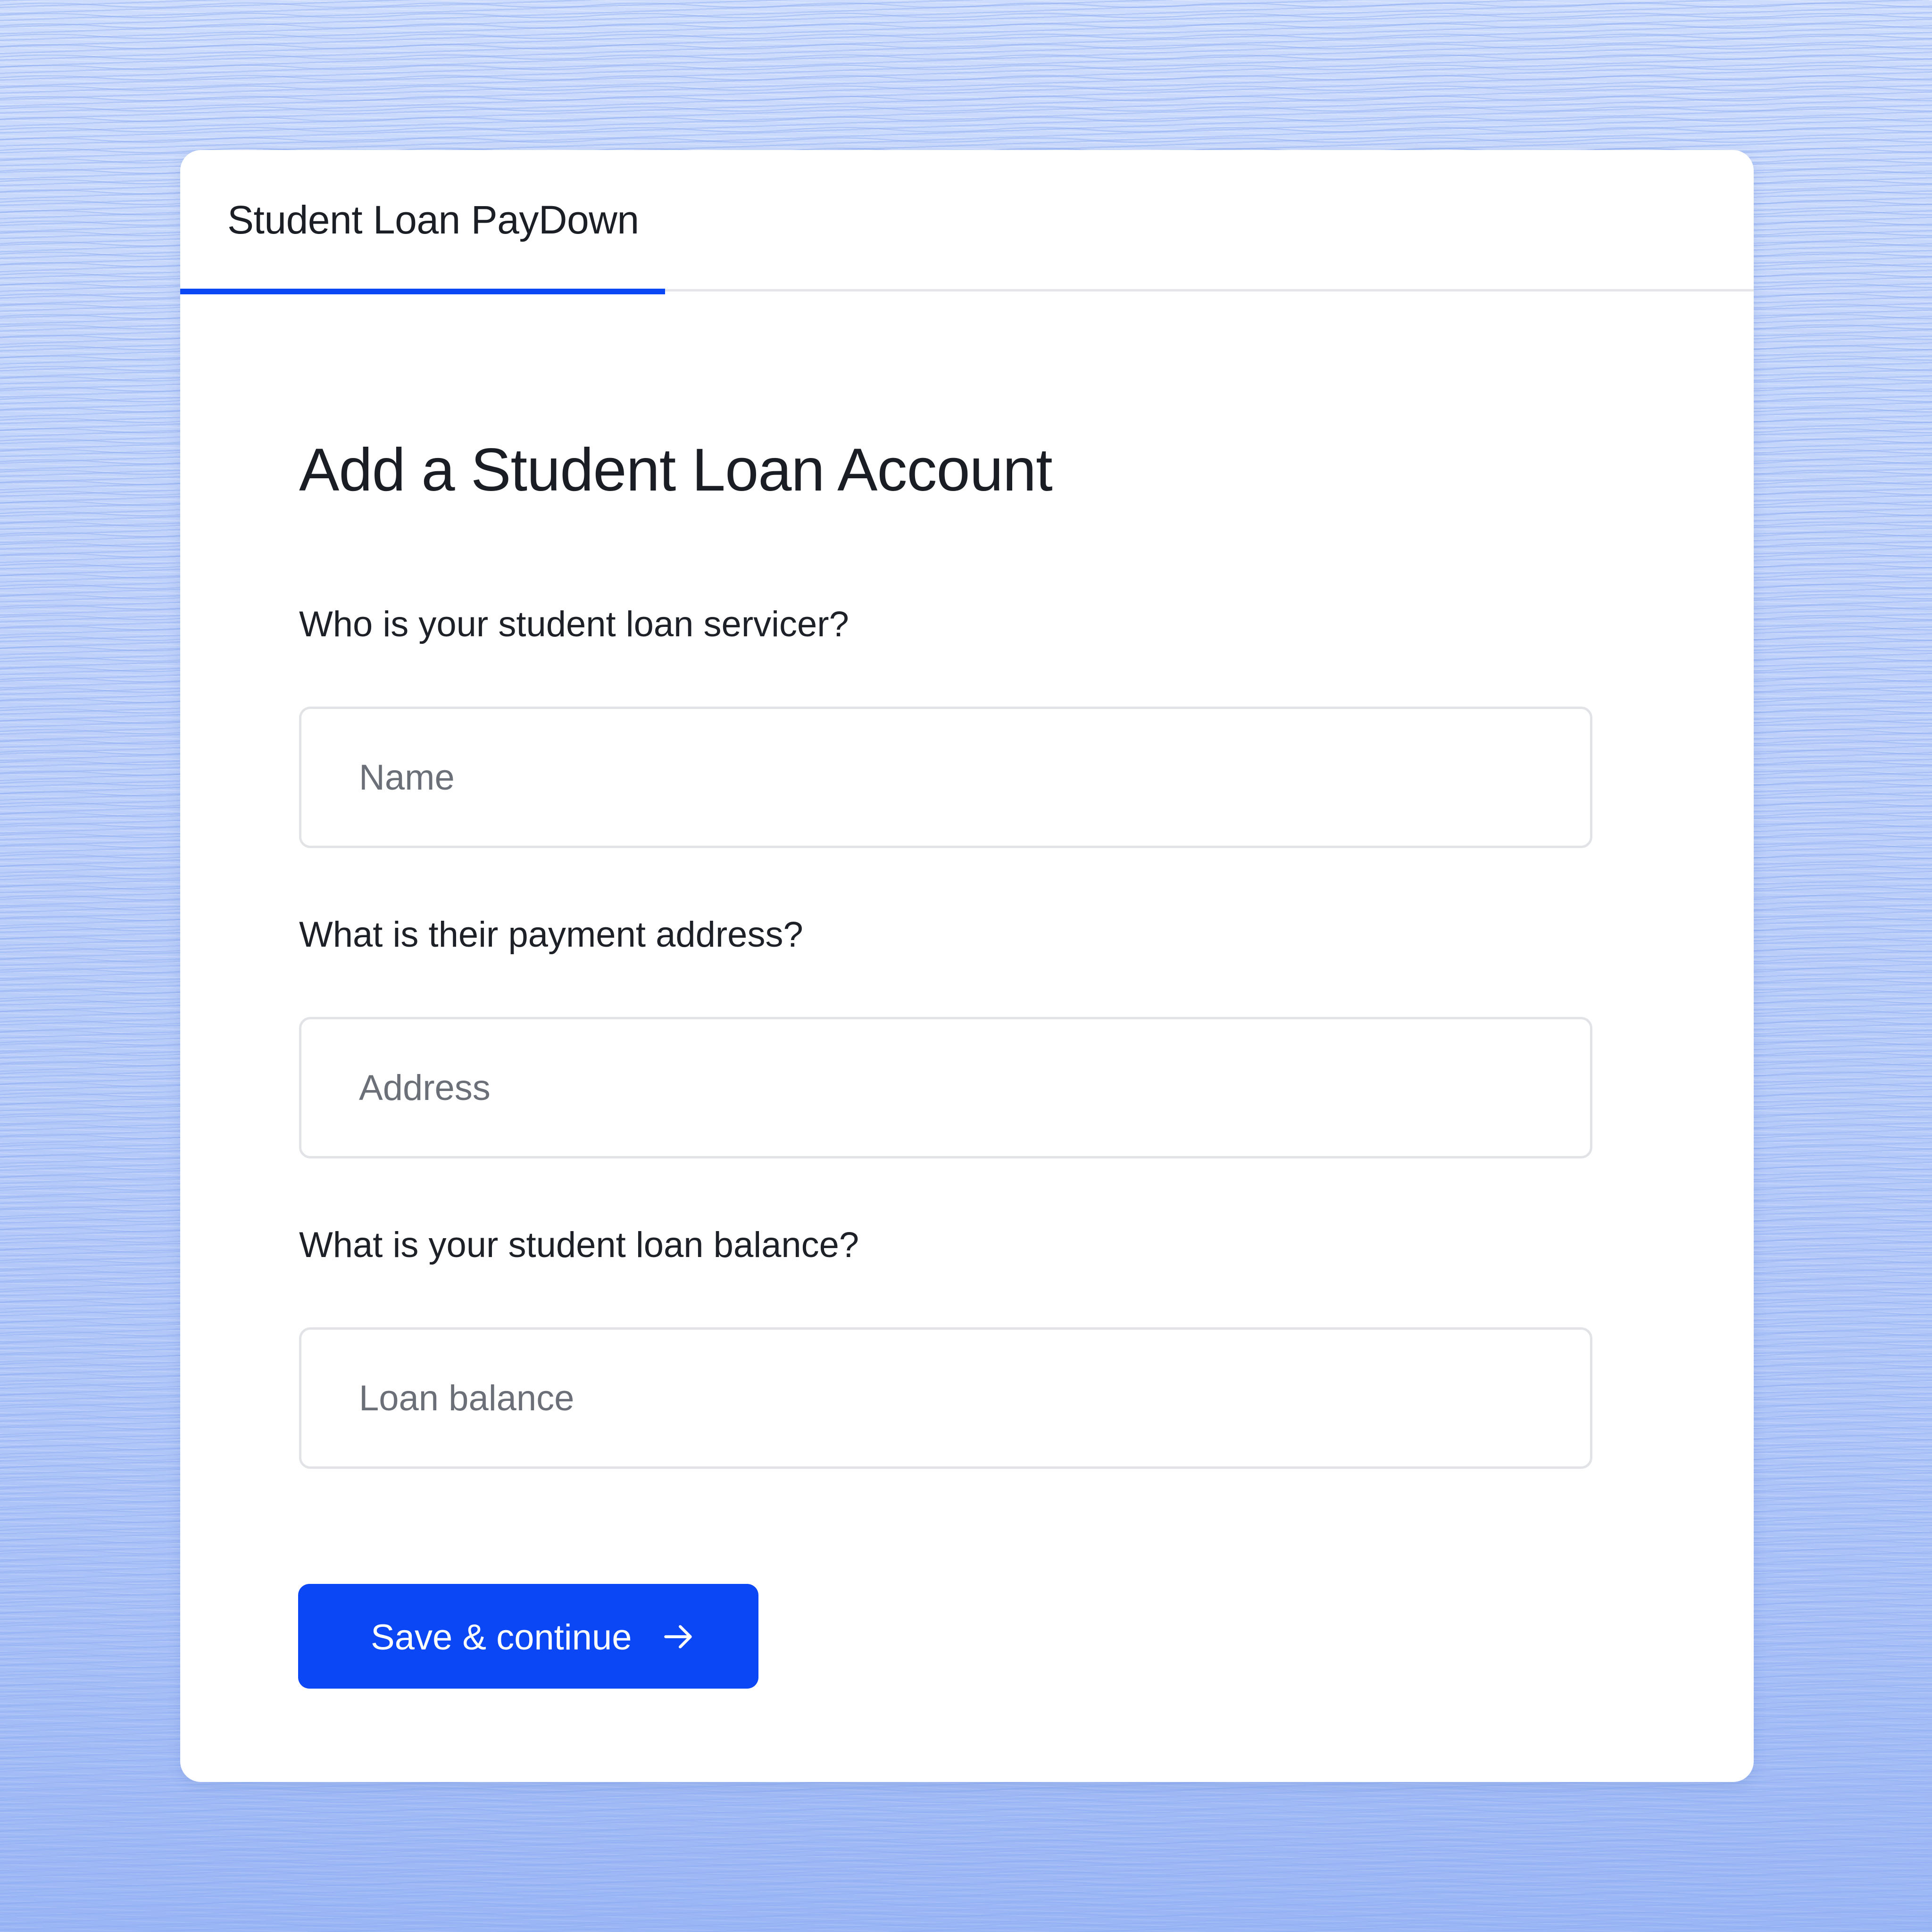 Image resolution: width=1932 pixels, height=1932 pixels. Describe the element at coordinates (501, 1637) in the screenshot. I see `save-continue-label: Save & continue` at that location.